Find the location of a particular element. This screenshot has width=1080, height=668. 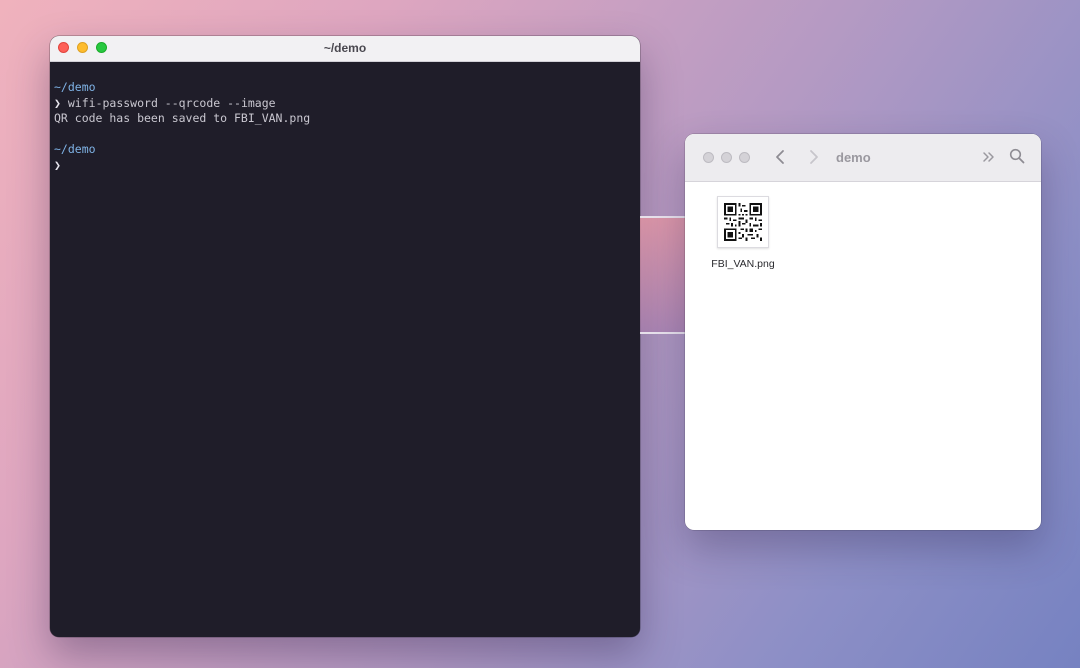

close-window-button is located at coordinates (708, 157).